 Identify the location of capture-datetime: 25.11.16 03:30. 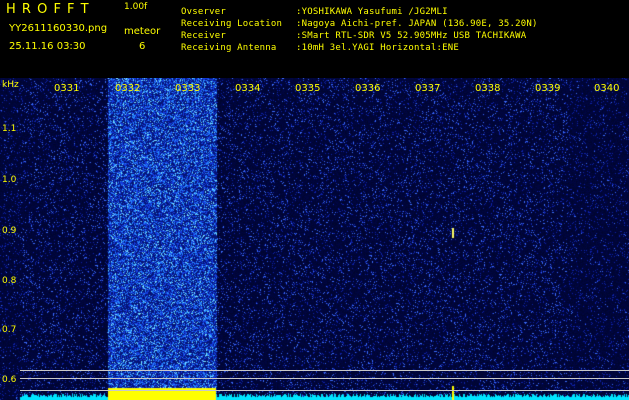
(47, 46).